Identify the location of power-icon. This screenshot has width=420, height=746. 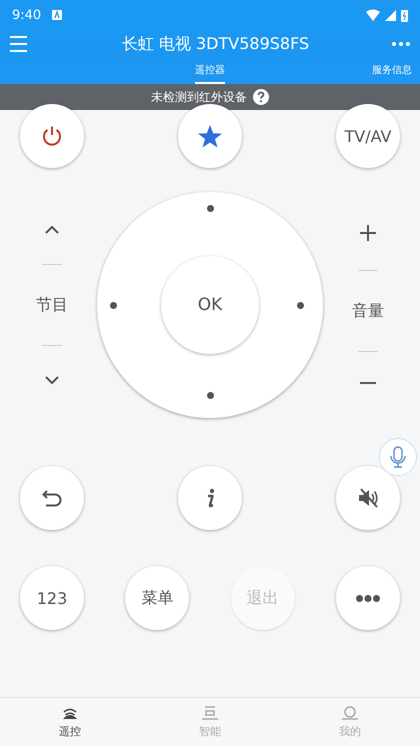
(52, 136).